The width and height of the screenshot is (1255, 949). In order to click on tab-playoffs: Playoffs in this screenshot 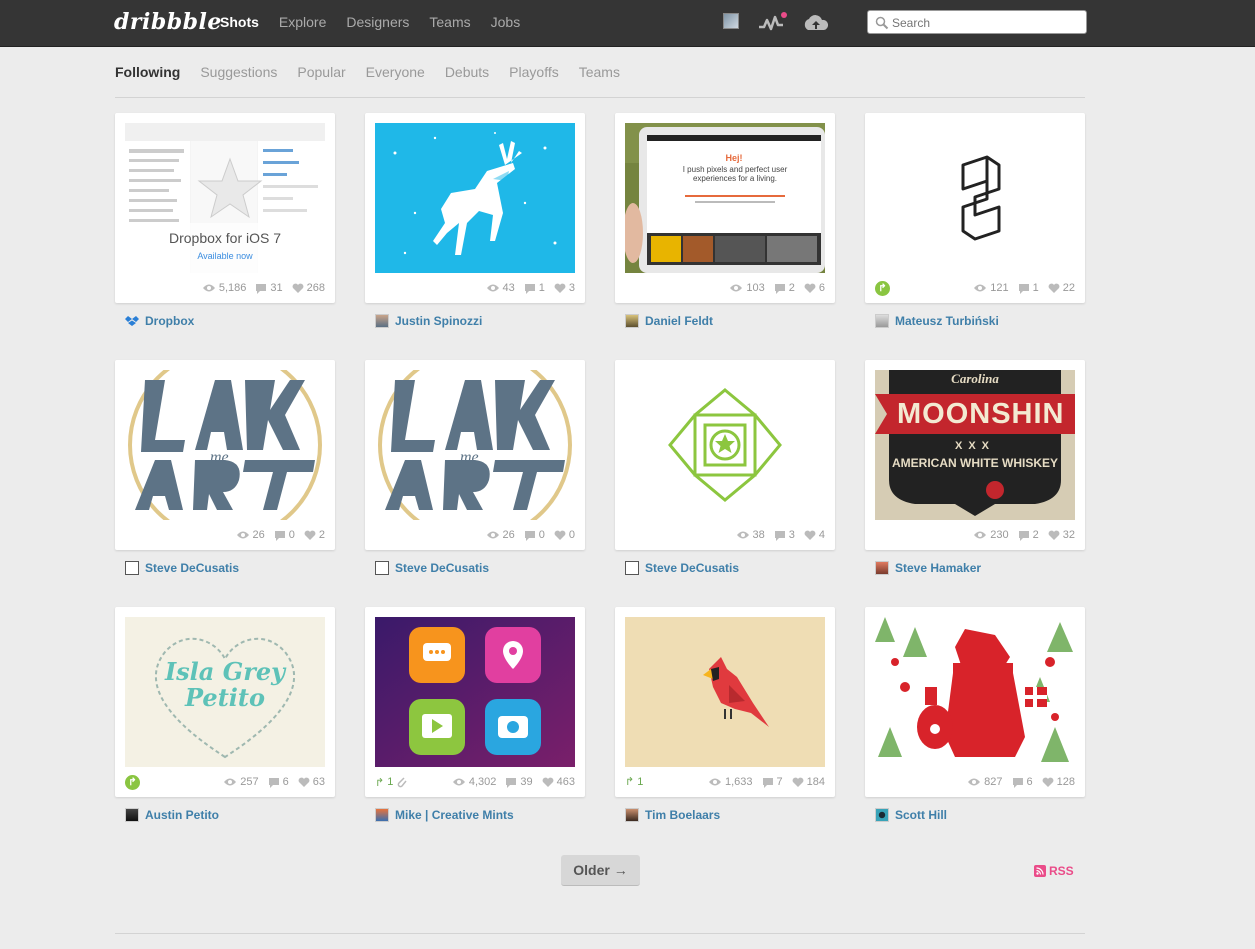, I will do `click(534, 72)`.